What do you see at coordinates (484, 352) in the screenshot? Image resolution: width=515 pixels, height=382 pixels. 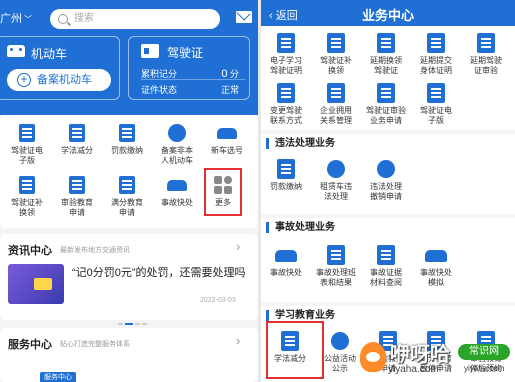 I see `watermark-badge: 常识网` at bounding box center [484, 352].